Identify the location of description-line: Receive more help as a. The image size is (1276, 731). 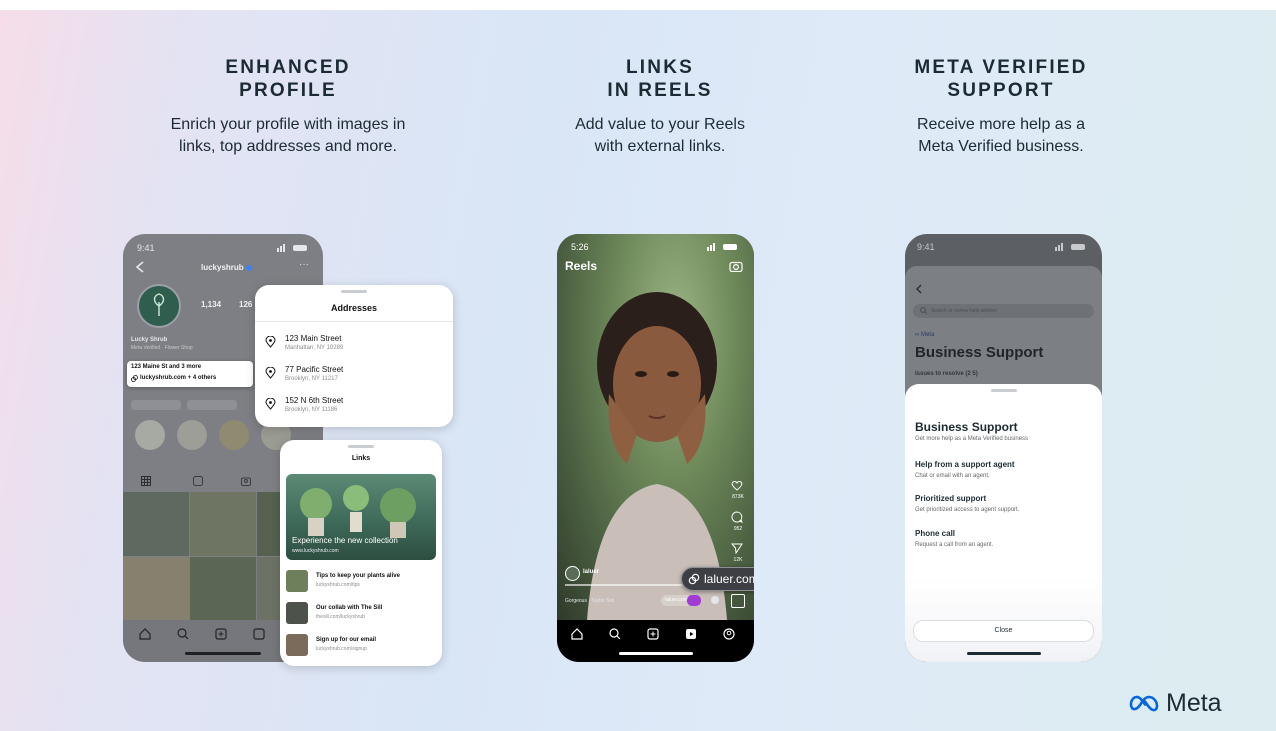
(1001, 124).